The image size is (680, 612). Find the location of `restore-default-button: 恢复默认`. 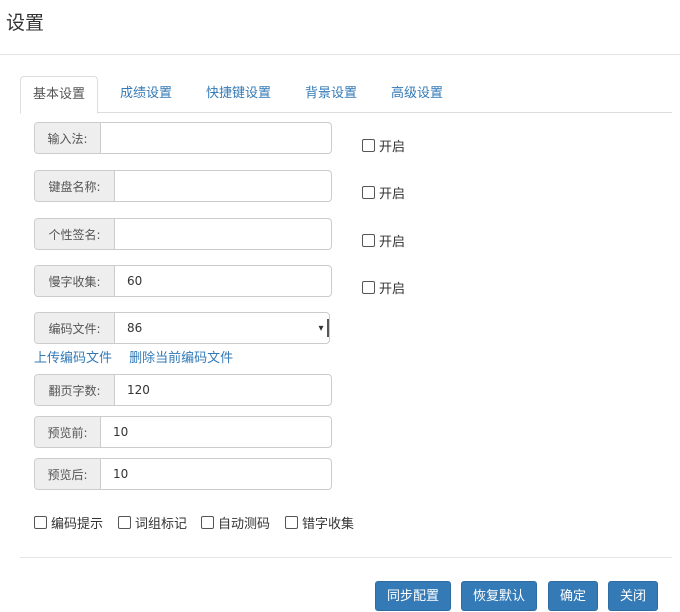

restore-default-button: 恢复默认 is located at coordinates (499, 596).